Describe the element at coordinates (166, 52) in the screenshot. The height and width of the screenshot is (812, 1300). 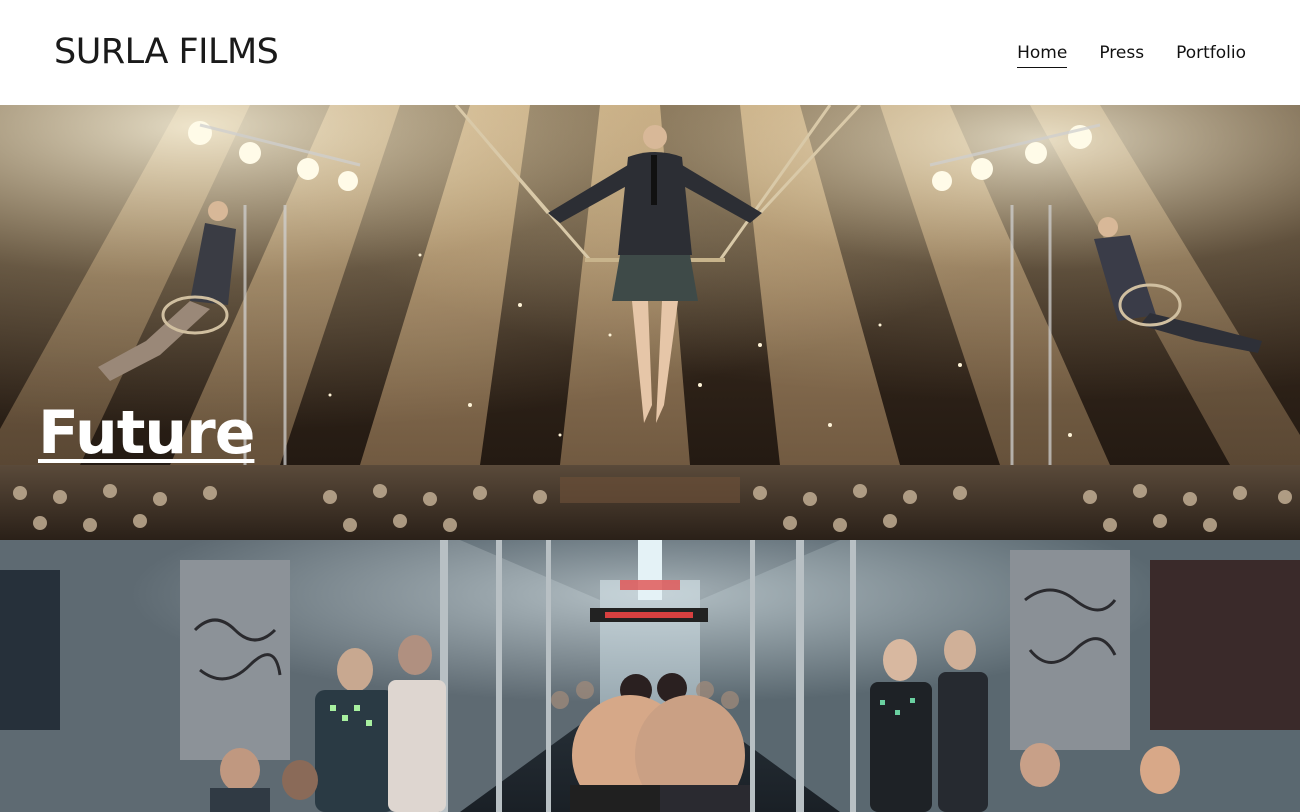
I see `site-logo: SURLA FILMS` at that location.